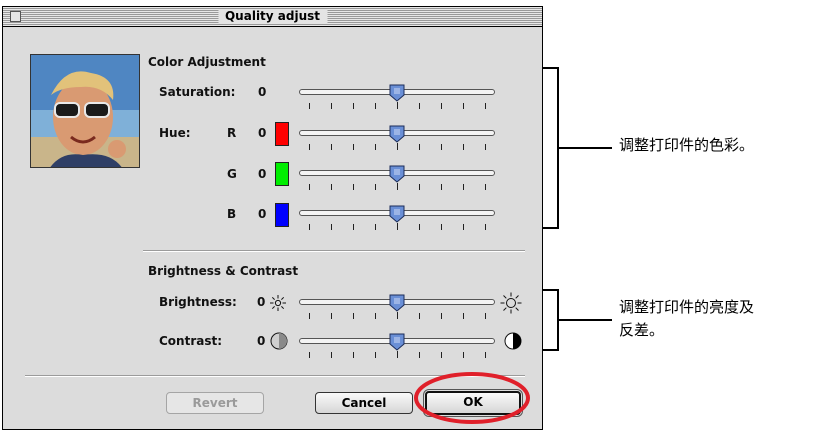 Image resolution: width=813 pixels, height=430 pixels. Describe the element at coordinates (642, 330) in the screenshot. I see `brightness-annotation-line2: 反差。` at that location.